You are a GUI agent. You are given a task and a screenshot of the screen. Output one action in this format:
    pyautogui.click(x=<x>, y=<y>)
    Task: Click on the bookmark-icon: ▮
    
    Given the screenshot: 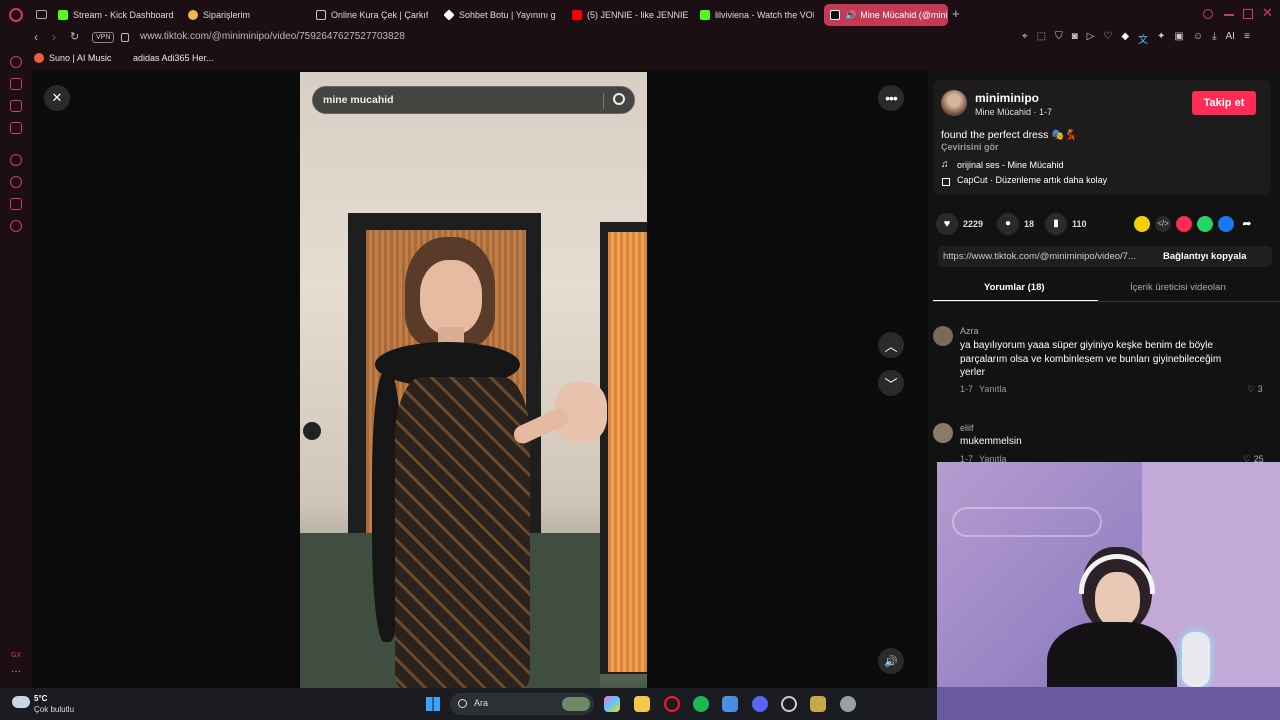 What is the action you would take?
    pyautogui.click(x=1056, y=223)
    